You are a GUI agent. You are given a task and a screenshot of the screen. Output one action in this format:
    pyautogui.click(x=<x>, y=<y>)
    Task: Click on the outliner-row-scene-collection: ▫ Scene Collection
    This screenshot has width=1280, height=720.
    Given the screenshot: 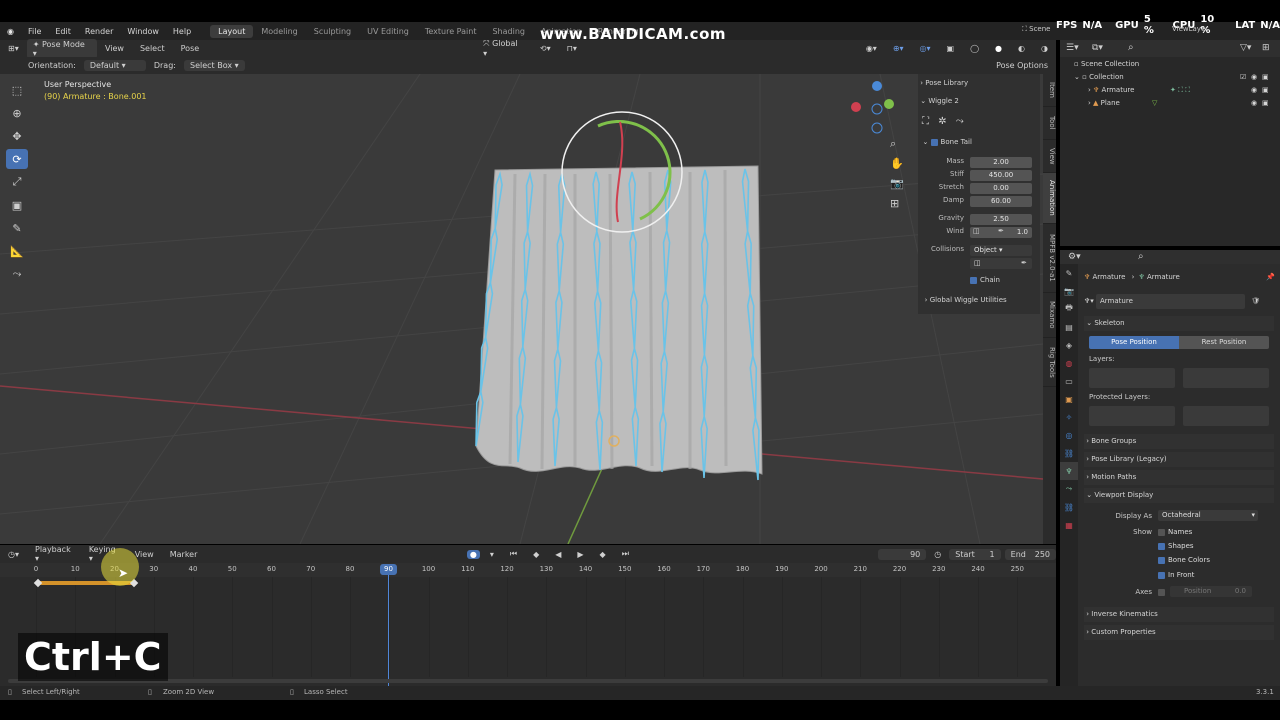 What is the action you would take?
    pyautogui.click(x=1170, y=64)
    